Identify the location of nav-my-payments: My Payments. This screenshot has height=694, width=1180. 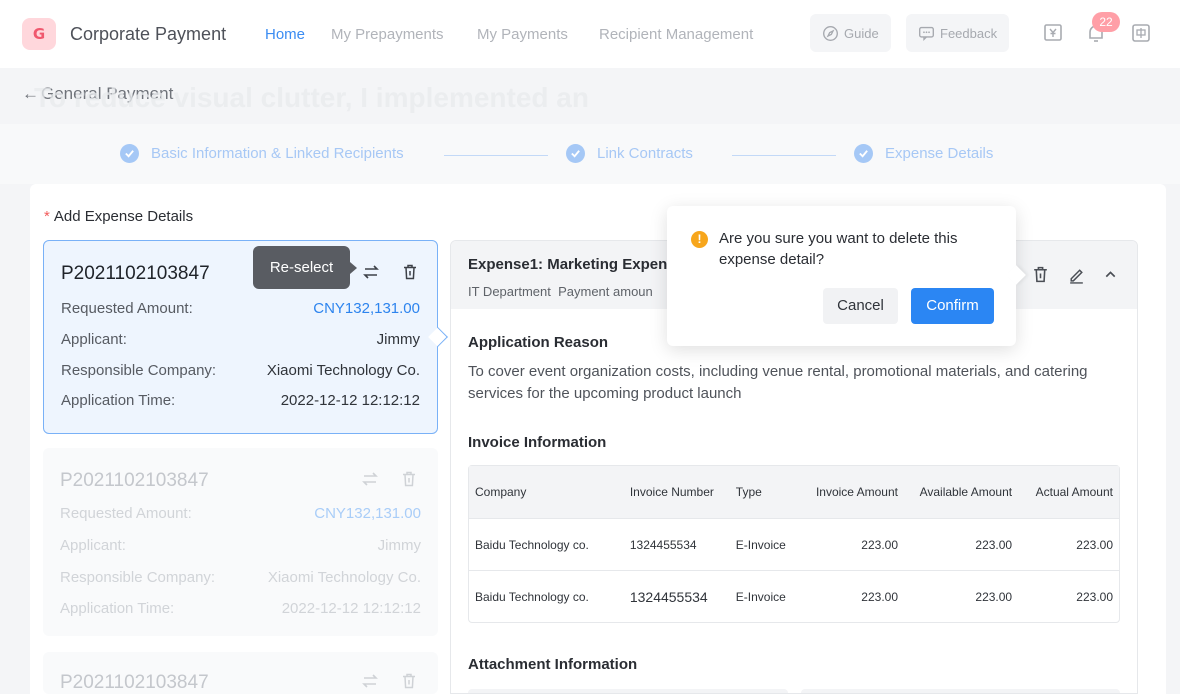
(522, 34).